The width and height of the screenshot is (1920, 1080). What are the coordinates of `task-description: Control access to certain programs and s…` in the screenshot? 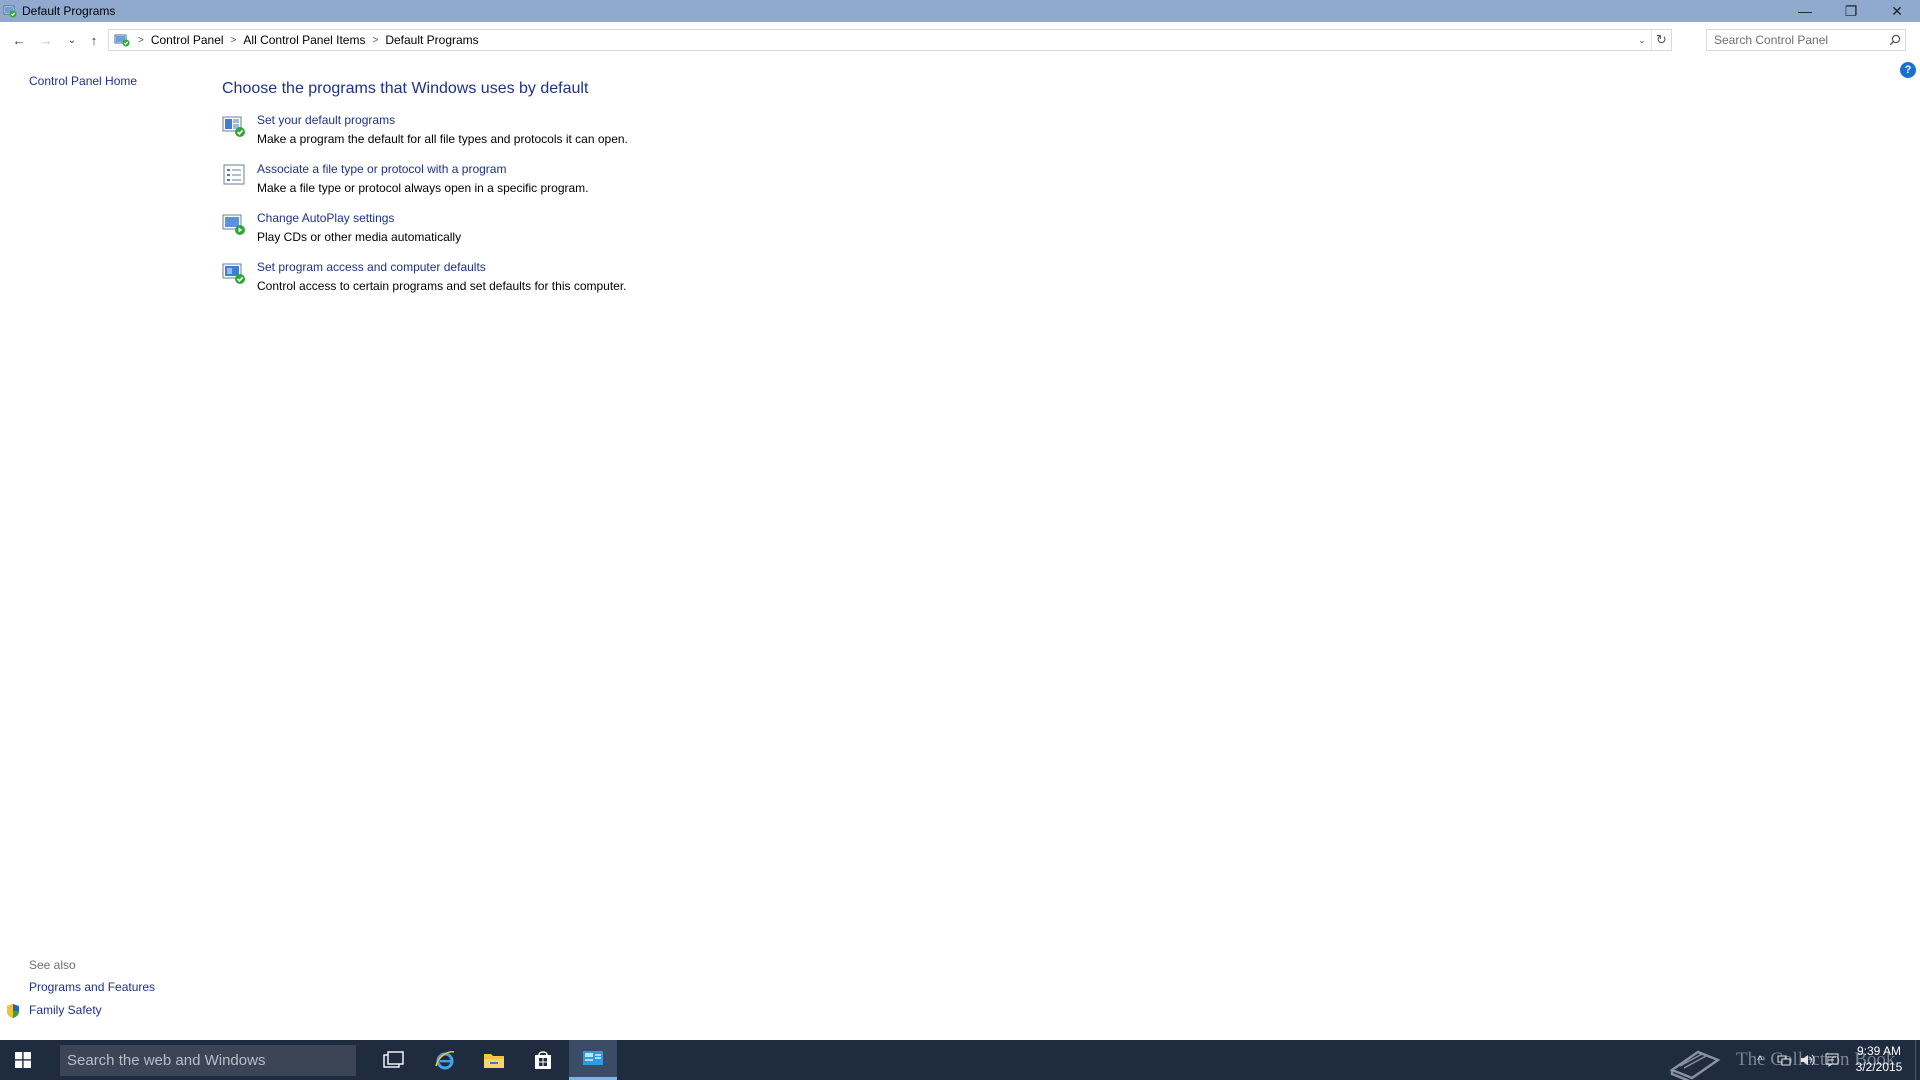 It's located at (442, 286).